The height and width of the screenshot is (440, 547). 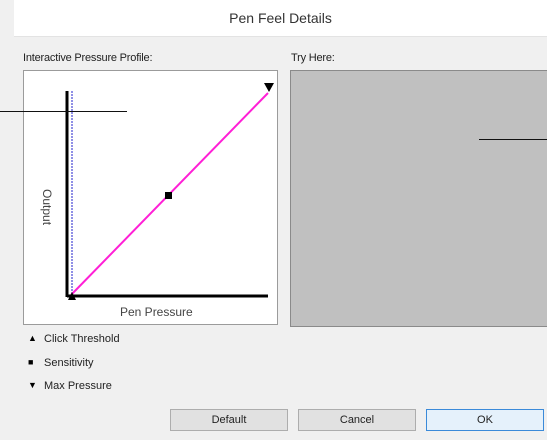 What do you see at coordinates (156, 312) in the screenshot?
I see `x-axis-label: Pen Pressure` at bounding box center [156, 312].